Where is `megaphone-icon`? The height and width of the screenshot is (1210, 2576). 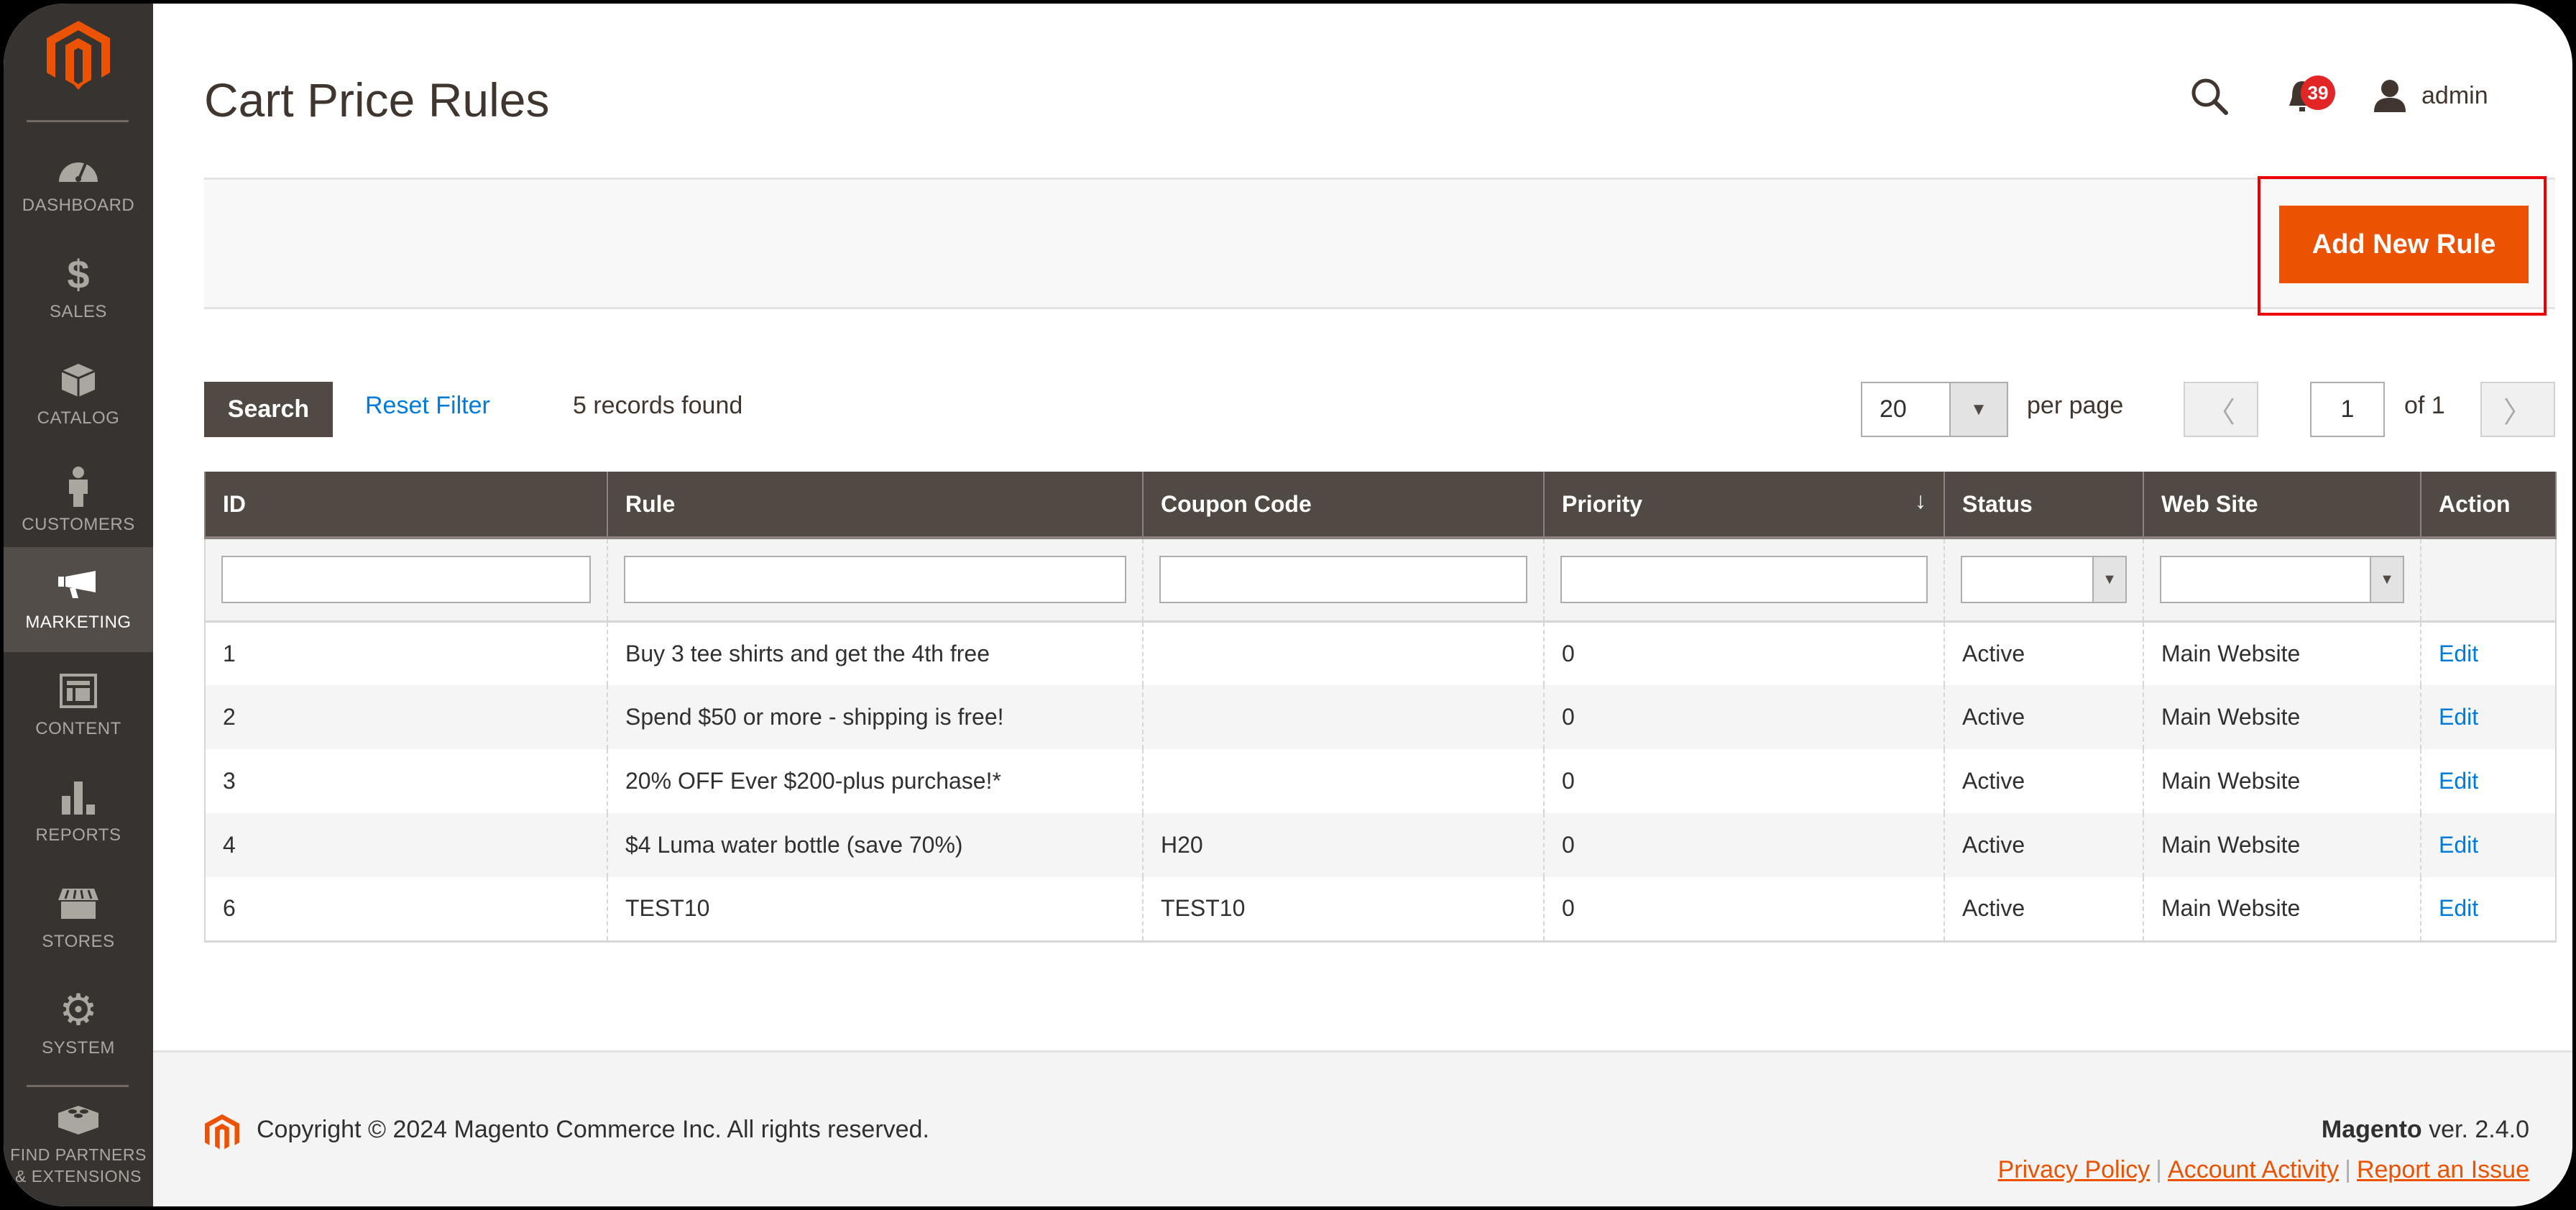 megaphone-icon is located at coordinates (78, 585).